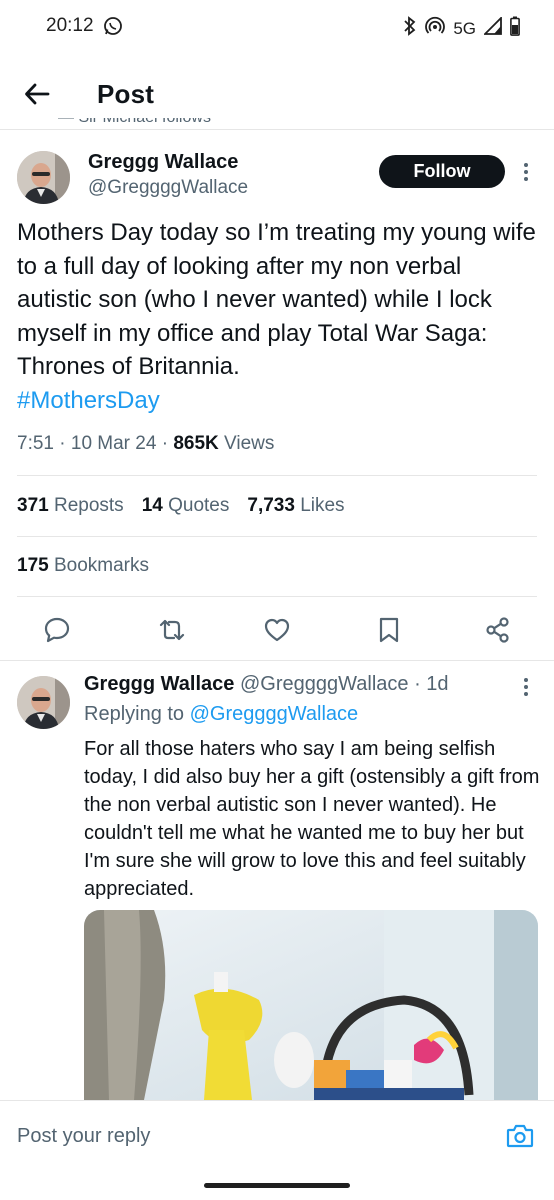 The width and height of the screenshot is (554, 1200). Describe the element at coordinates (43, 702) in the screenshot. I see `reply-avatar` at that location.